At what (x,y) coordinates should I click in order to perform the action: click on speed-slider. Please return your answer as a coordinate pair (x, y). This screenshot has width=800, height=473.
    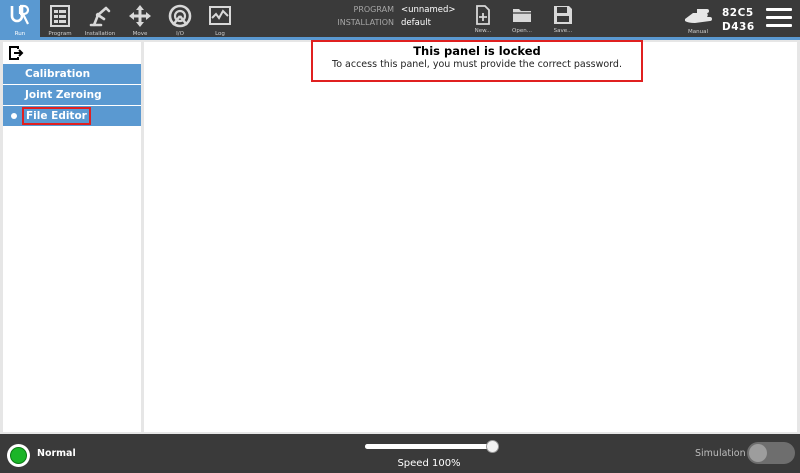
    Looking at the image, I should click on (432, 446).